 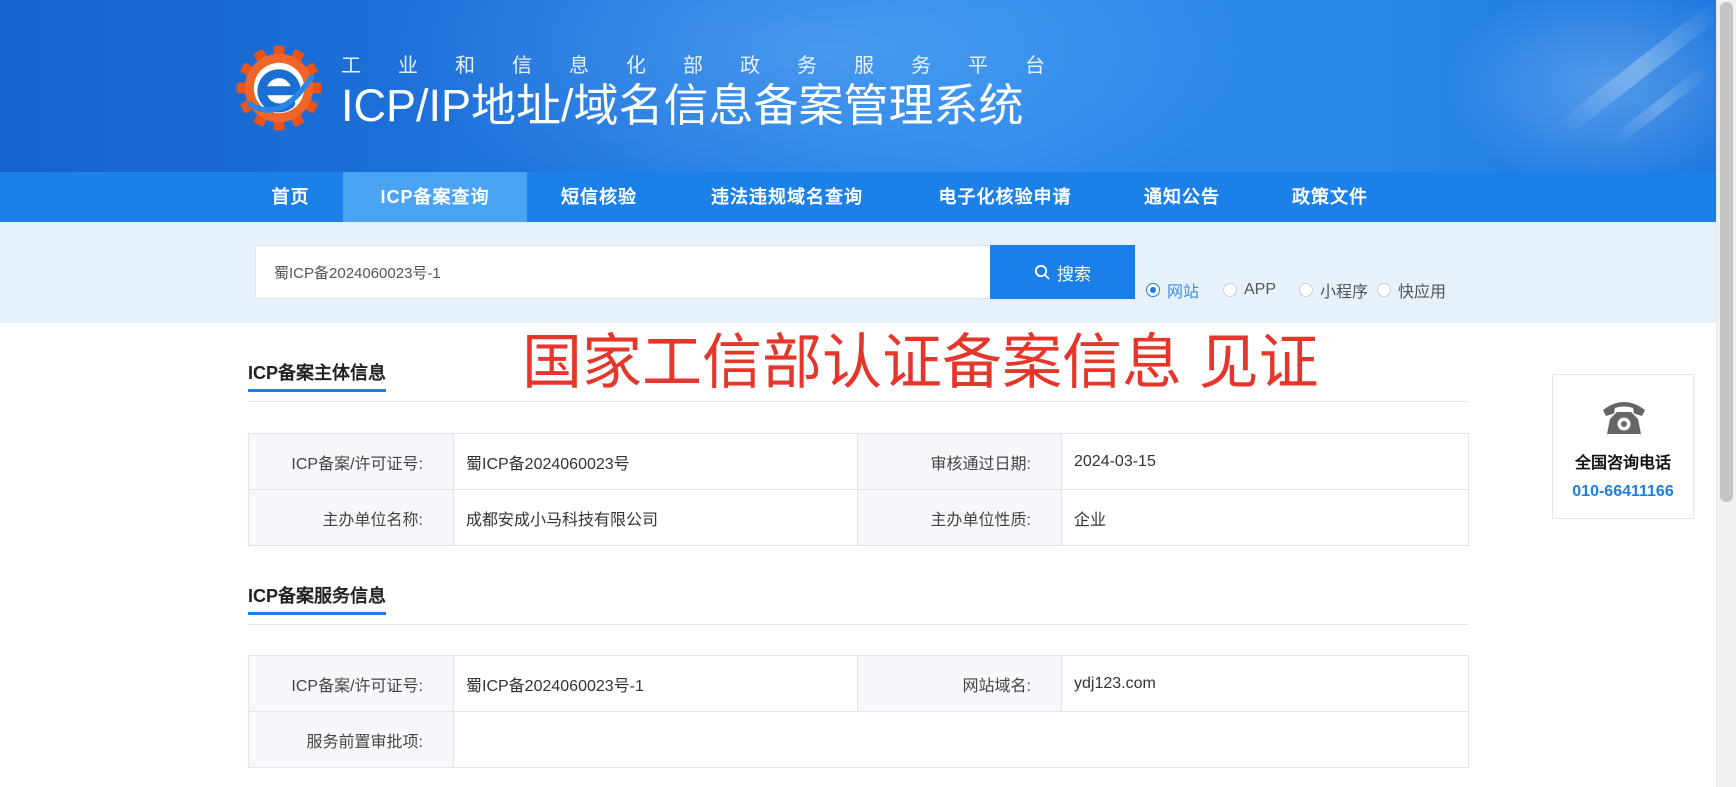 I want to click on radio-label: 小程序, so click(x=1344, y=292).